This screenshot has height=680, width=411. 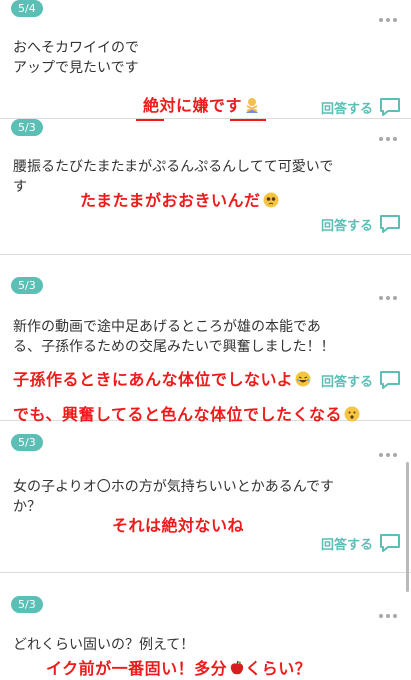 I want to click on overlay-answer-1: 絶対に嫌です, so click(x=201, y=104).